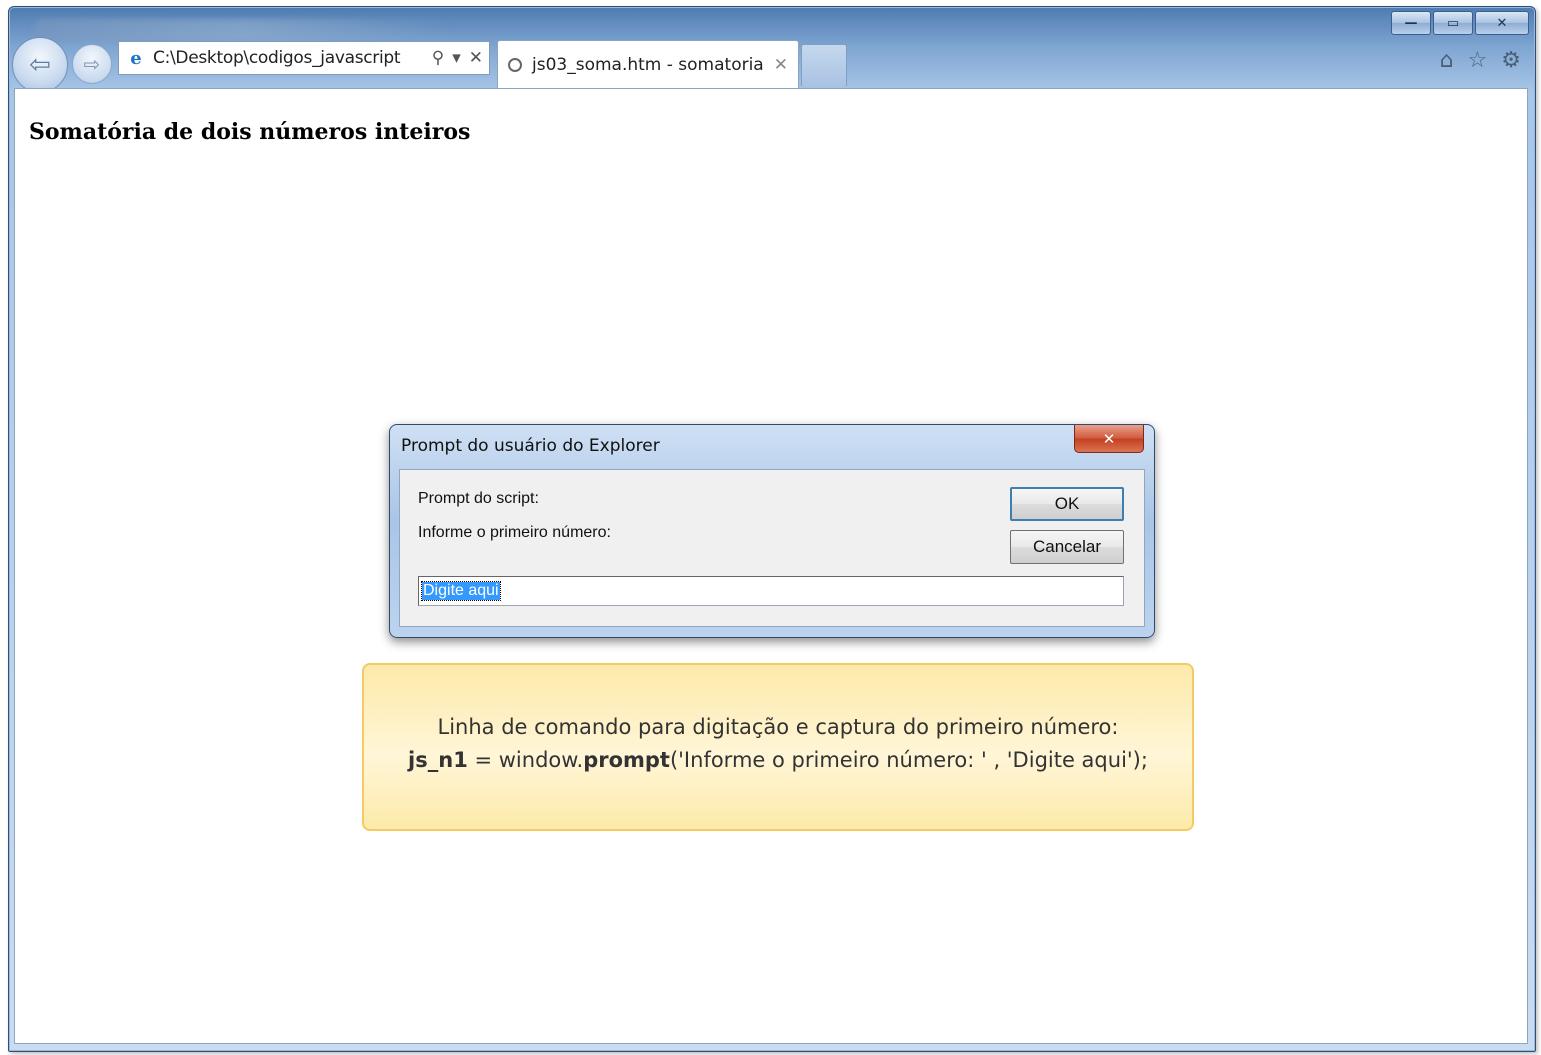 The width and height of the screenshot is (1541, 1055). I want to click on dropdown-arrow-icon: ▾, so click(456, 58).